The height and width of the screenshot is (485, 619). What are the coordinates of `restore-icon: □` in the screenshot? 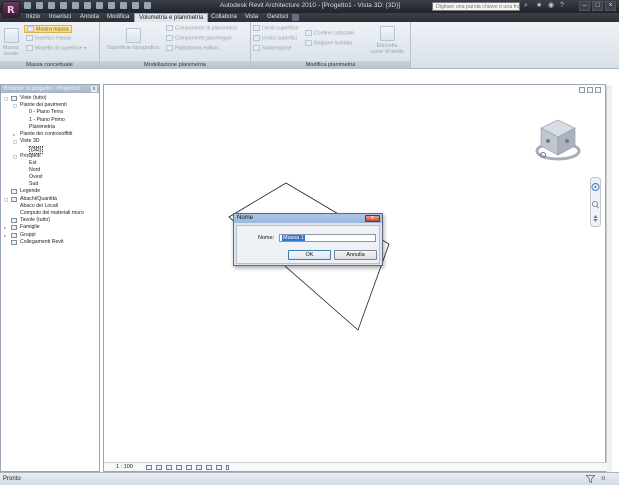 It's located at (597, 6).